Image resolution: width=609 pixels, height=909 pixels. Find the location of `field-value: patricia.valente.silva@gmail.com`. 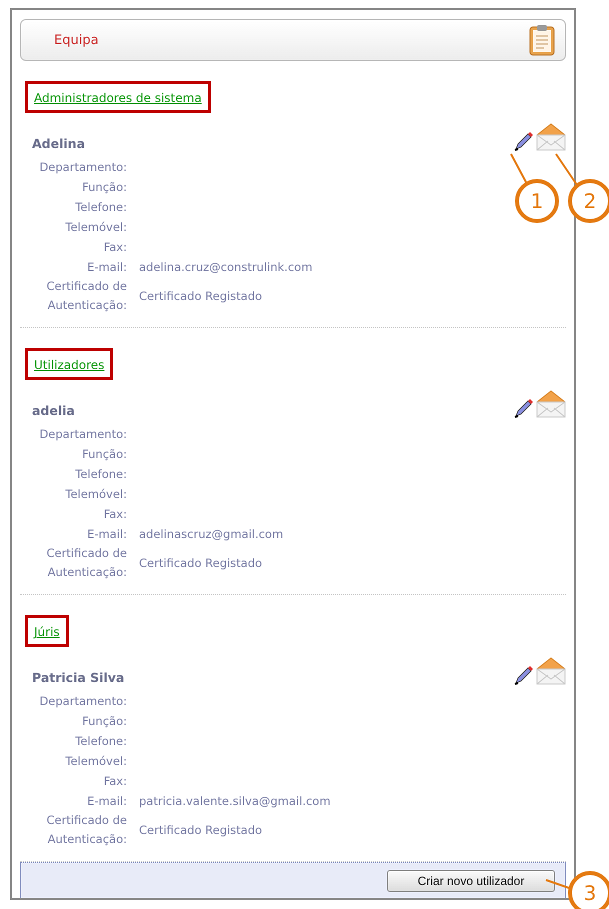

field-value: patricia.valente.silva@gmail.com is located at coordinates (235, 801).